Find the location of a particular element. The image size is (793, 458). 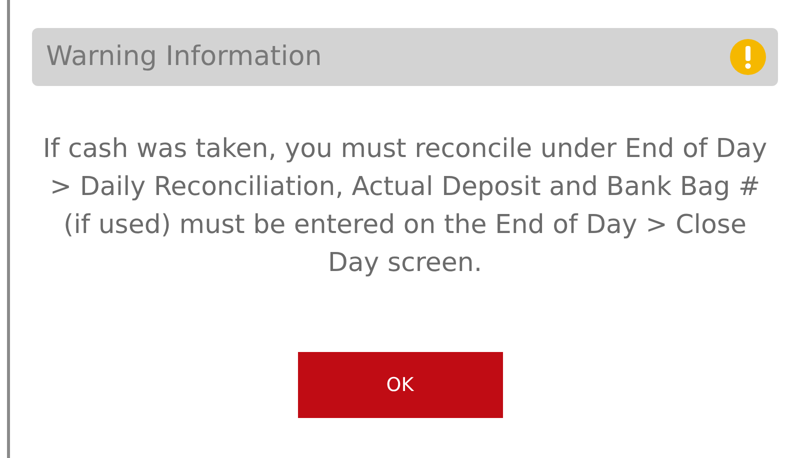

warning-icon is located at coordinates (748, 57).